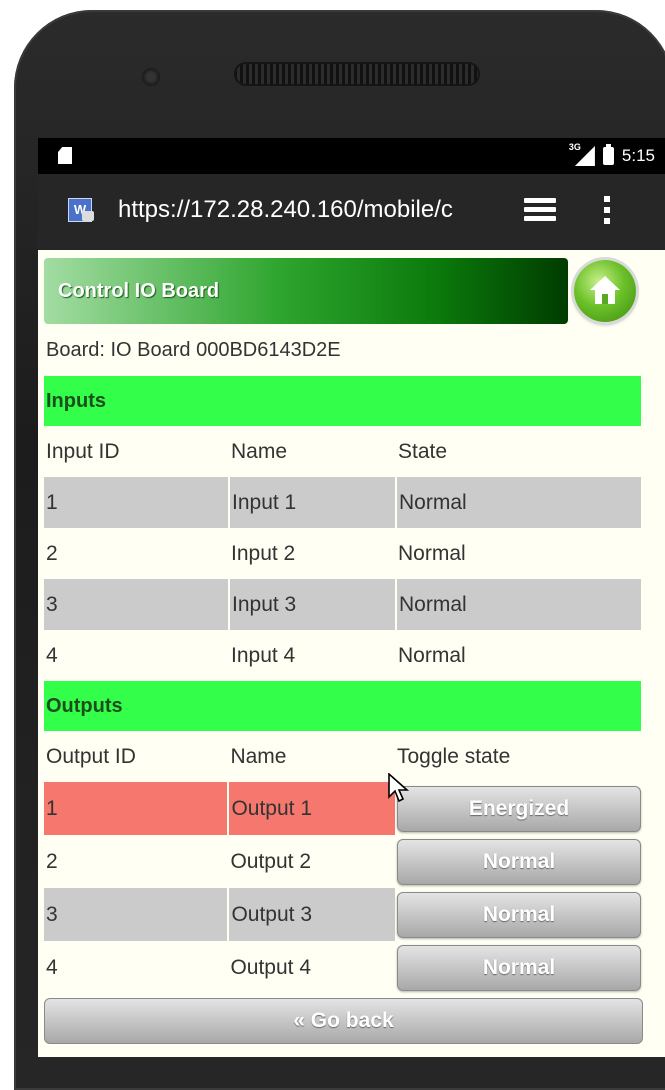  What do you see at coordinates (582, 154) in the screenshot?
I see `signal-icon: 3G` at bounding box center [582, 154].